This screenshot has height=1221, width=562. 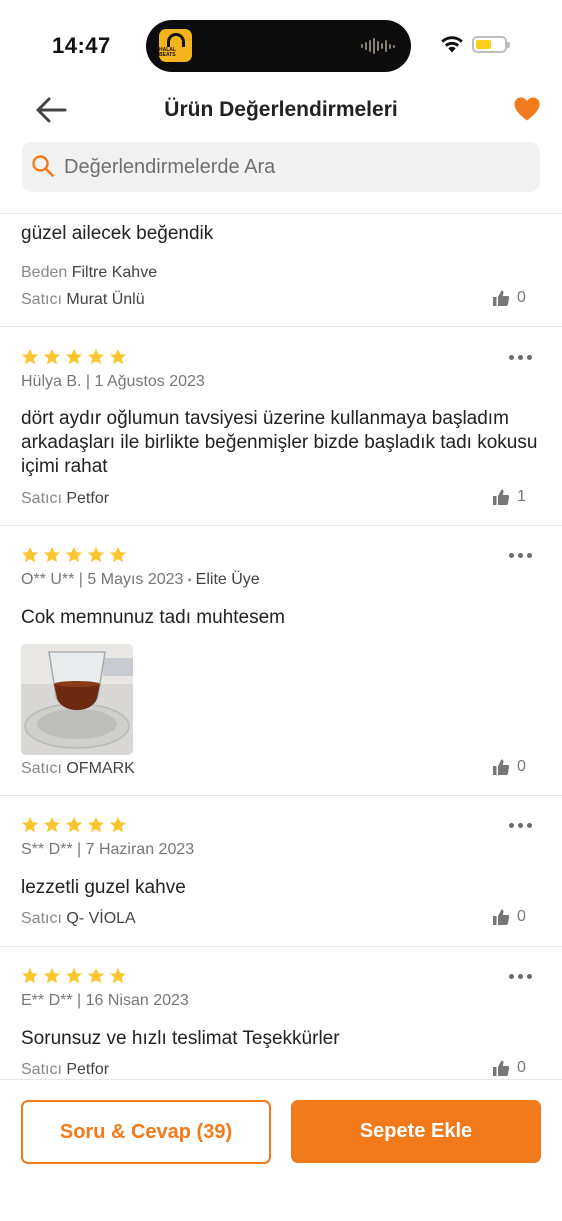 I want to click on status-bar: 14:47 HALAL BEATS, so click(x=281, y=45).